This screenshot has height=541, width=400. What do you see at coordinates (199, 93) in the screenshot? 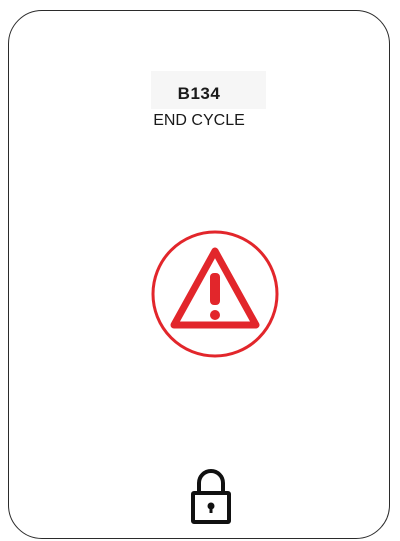
I see `error-code: B134` at bounding box center [199, 93].